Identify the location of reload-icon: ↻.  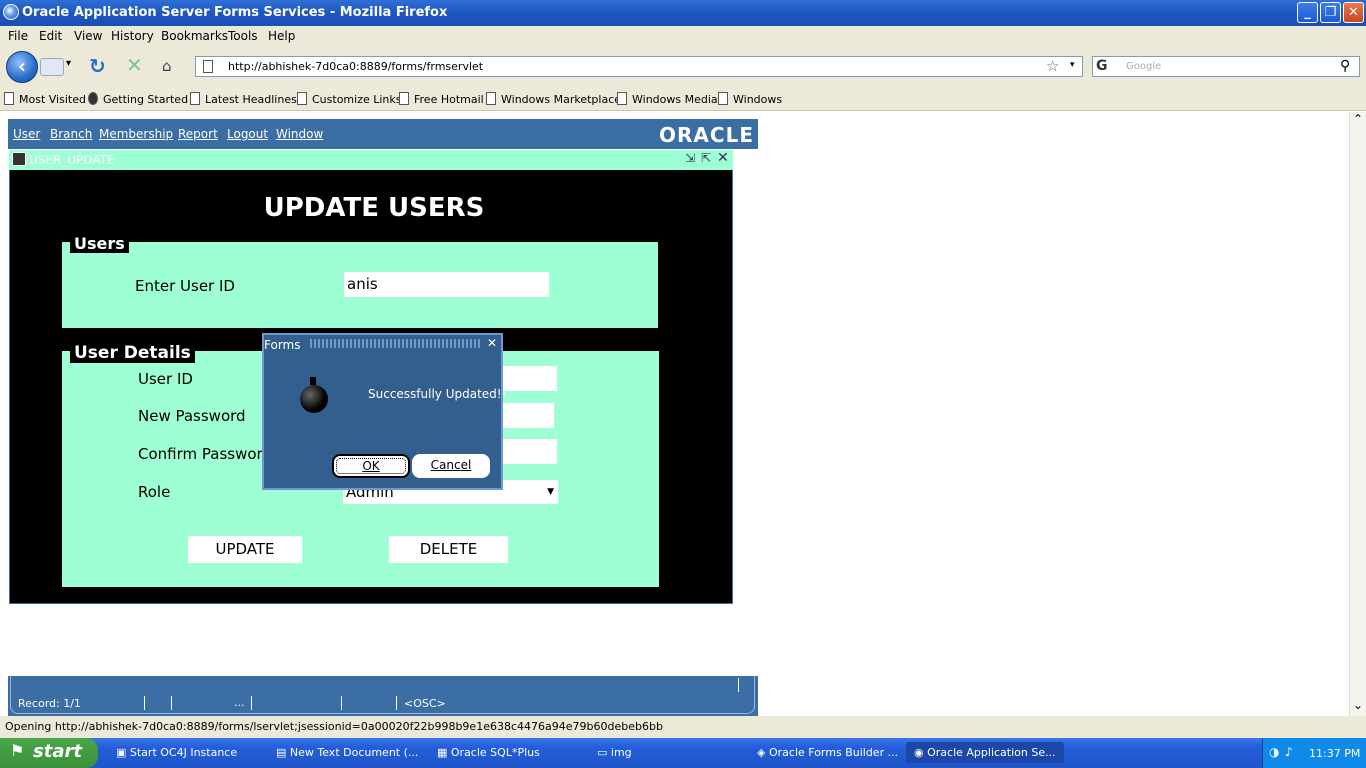
(97, 66).